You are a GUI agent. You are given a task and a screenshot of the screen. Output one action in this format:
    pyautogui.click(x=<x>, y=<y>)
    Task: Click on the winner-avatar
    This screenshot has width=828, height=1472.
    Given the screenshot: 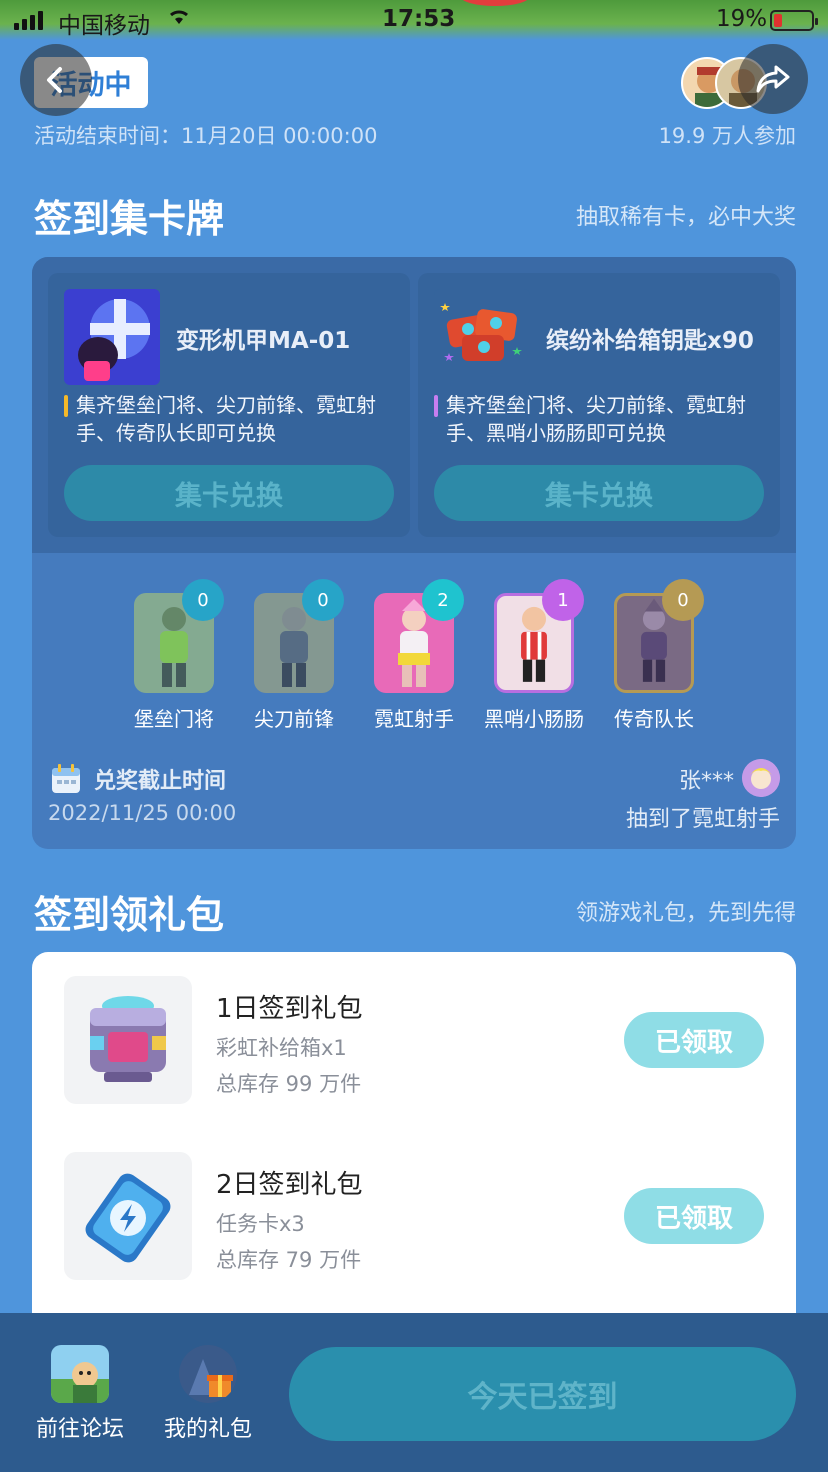 What is the action you would take?
    pyautogui.click(x=761, y=778)
    